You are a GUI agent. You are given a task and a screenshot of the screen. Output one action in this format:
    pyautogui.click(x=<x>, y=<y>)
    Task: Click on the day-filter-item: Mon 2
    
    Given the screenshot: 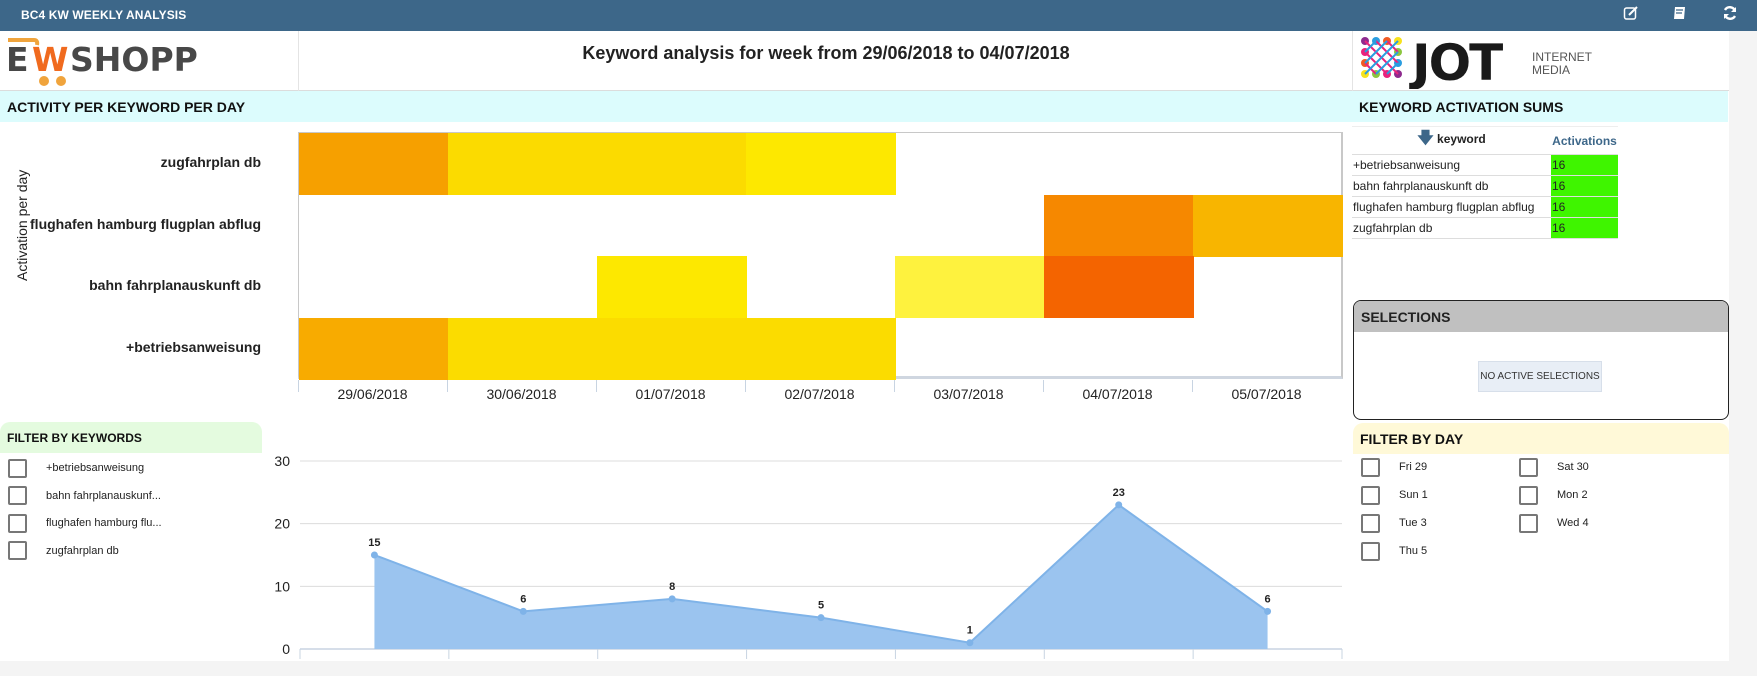 What is the action you would take?
    pyautogui.click(x=1553, y=495)
    